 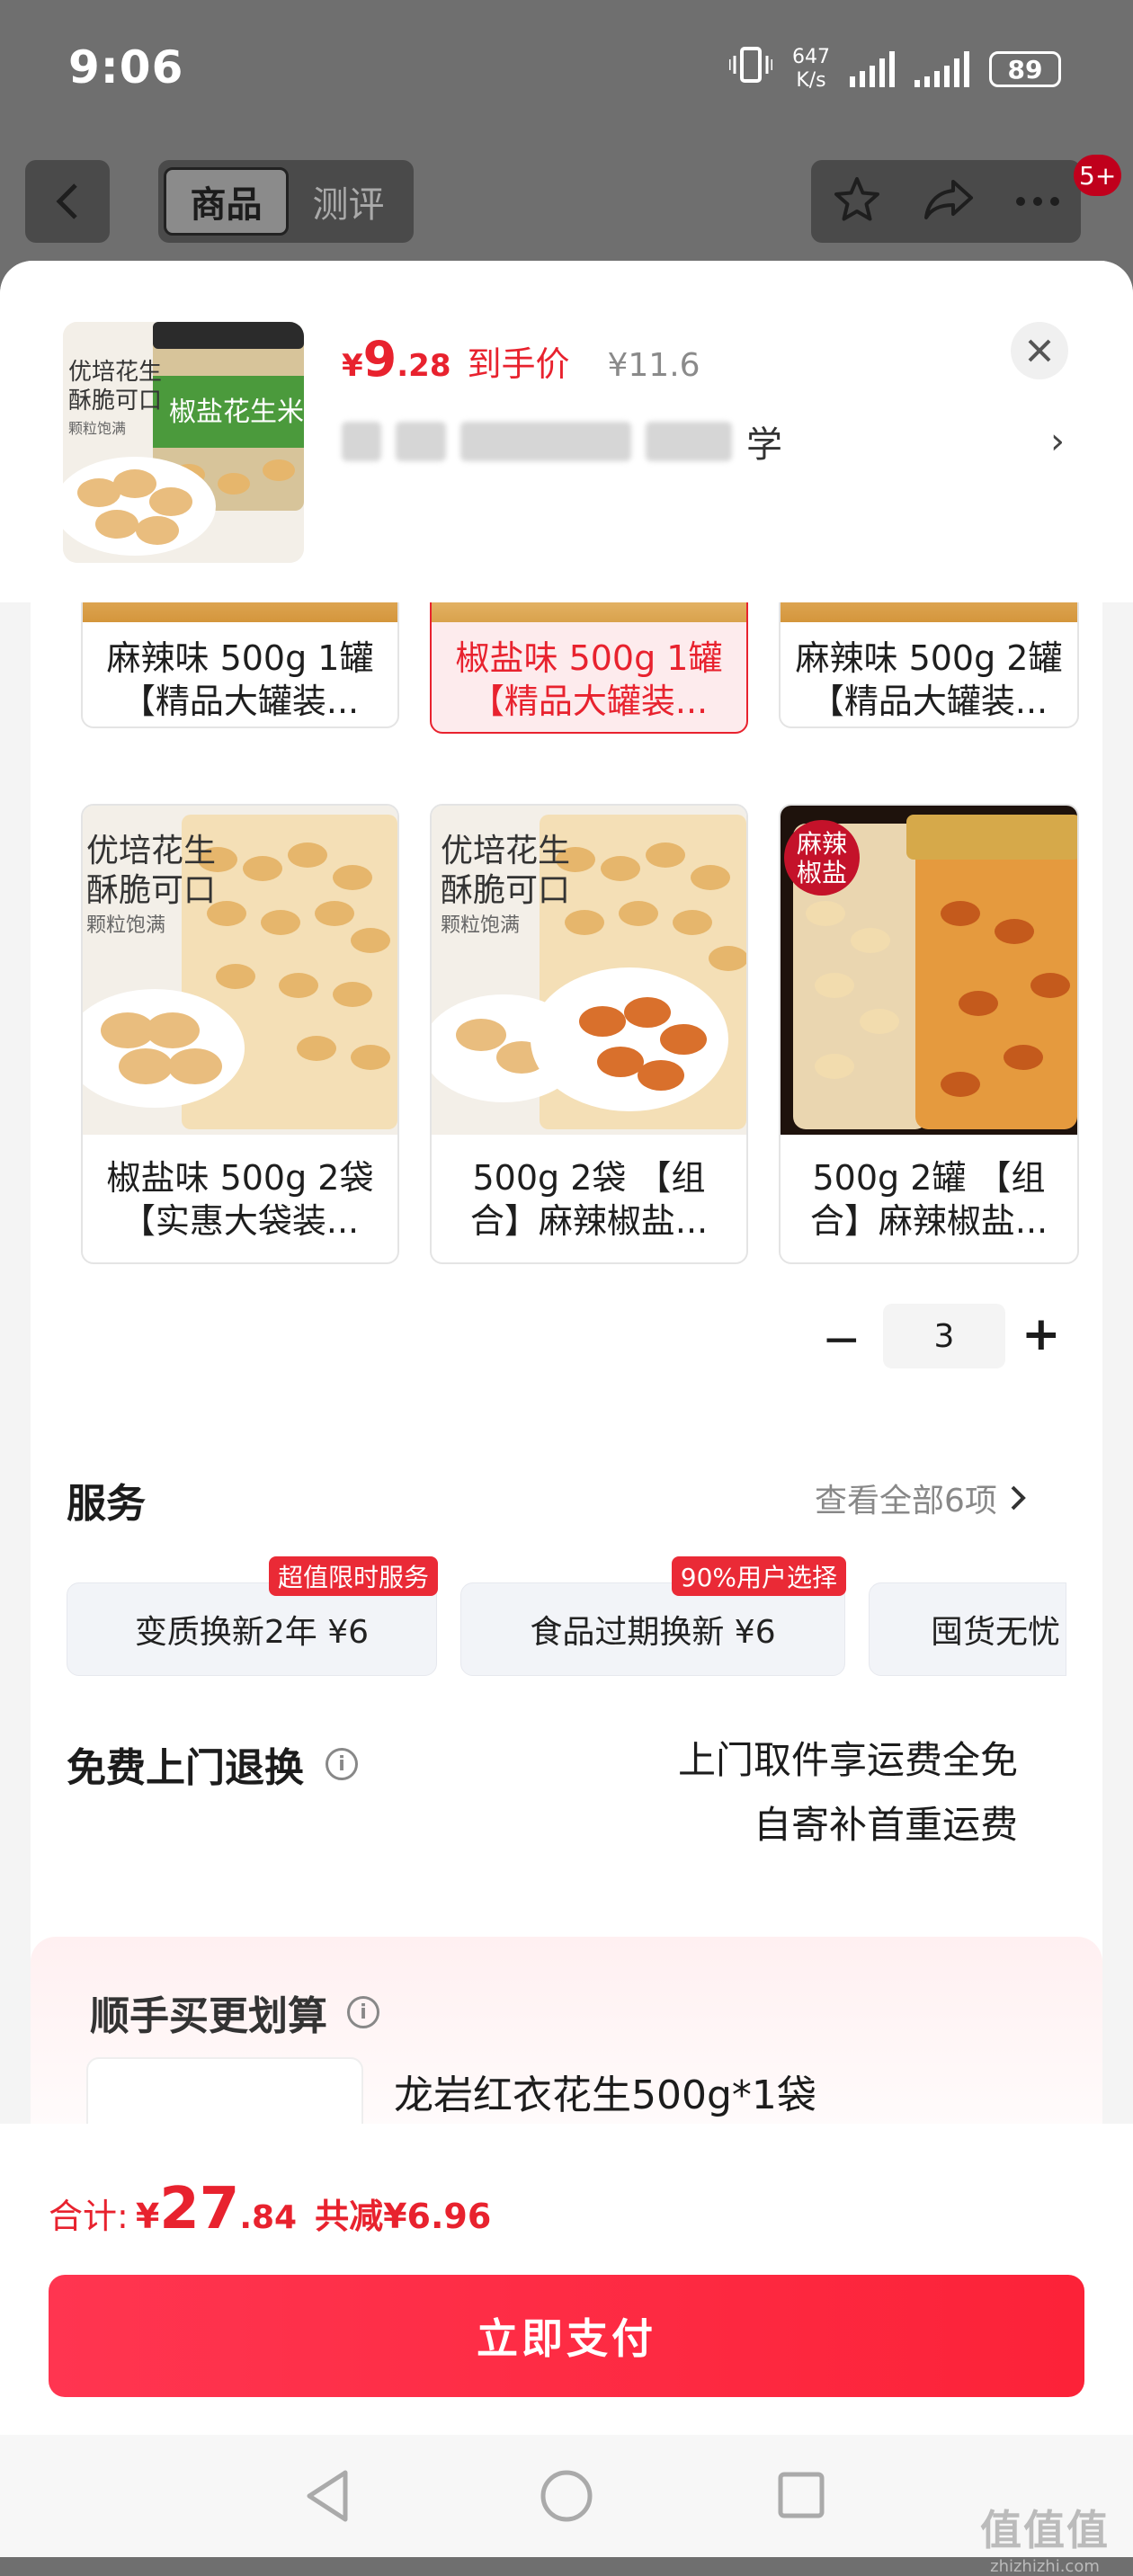 I want to click on product-thumbnail: 椒盐花生米 优培花生 酥脆可口 颗粒饱满, so click(x=183, y=443).